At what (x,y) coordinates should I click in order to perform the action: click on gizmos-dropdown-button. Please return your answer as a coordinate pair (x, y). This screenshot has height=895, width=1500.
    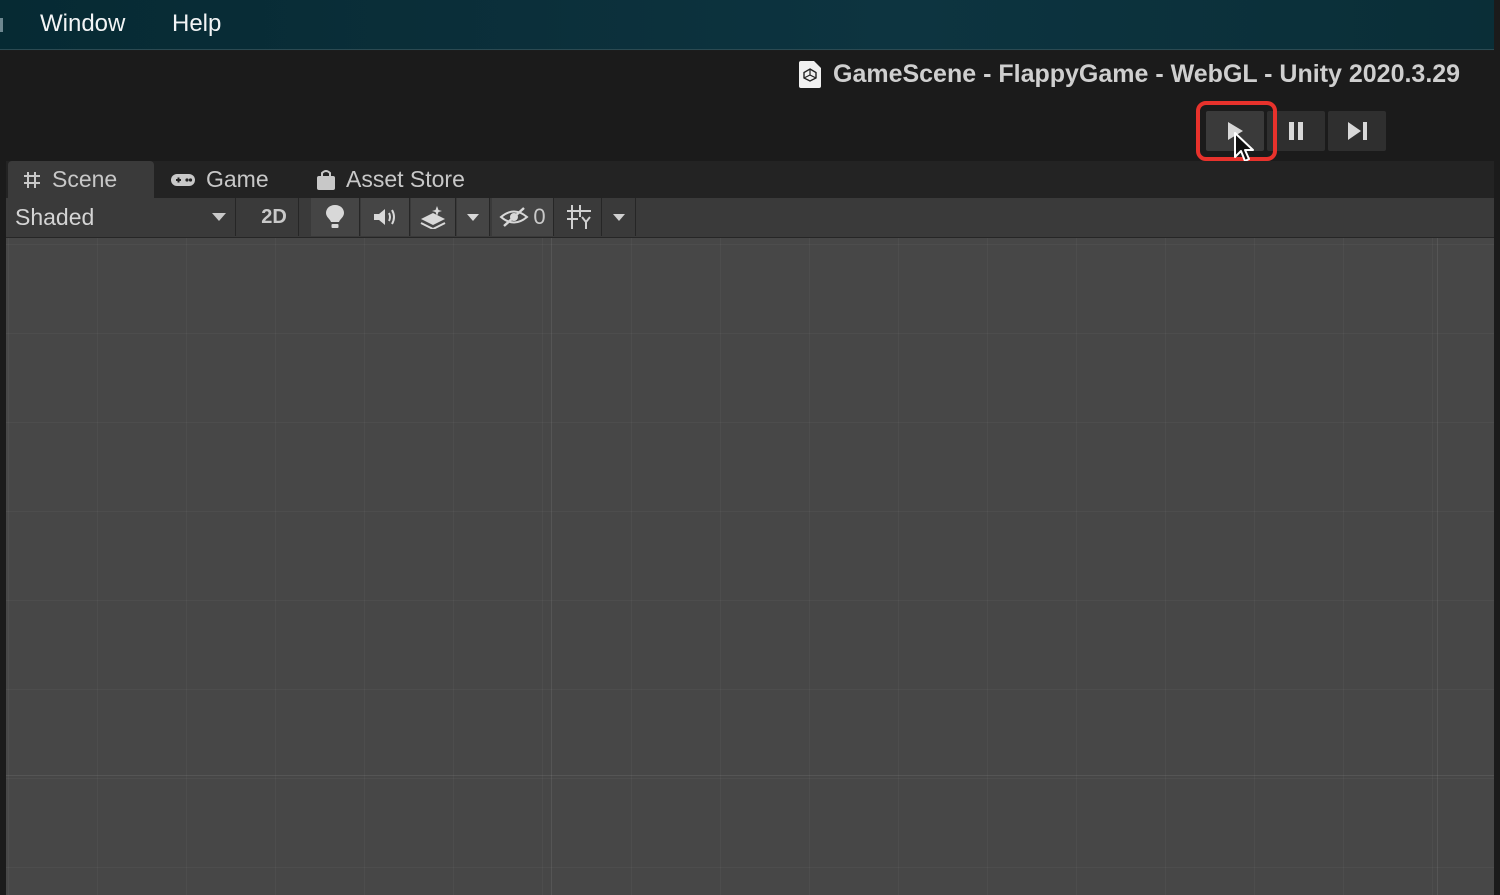
    Looking at the image, I should click on (619, 217).